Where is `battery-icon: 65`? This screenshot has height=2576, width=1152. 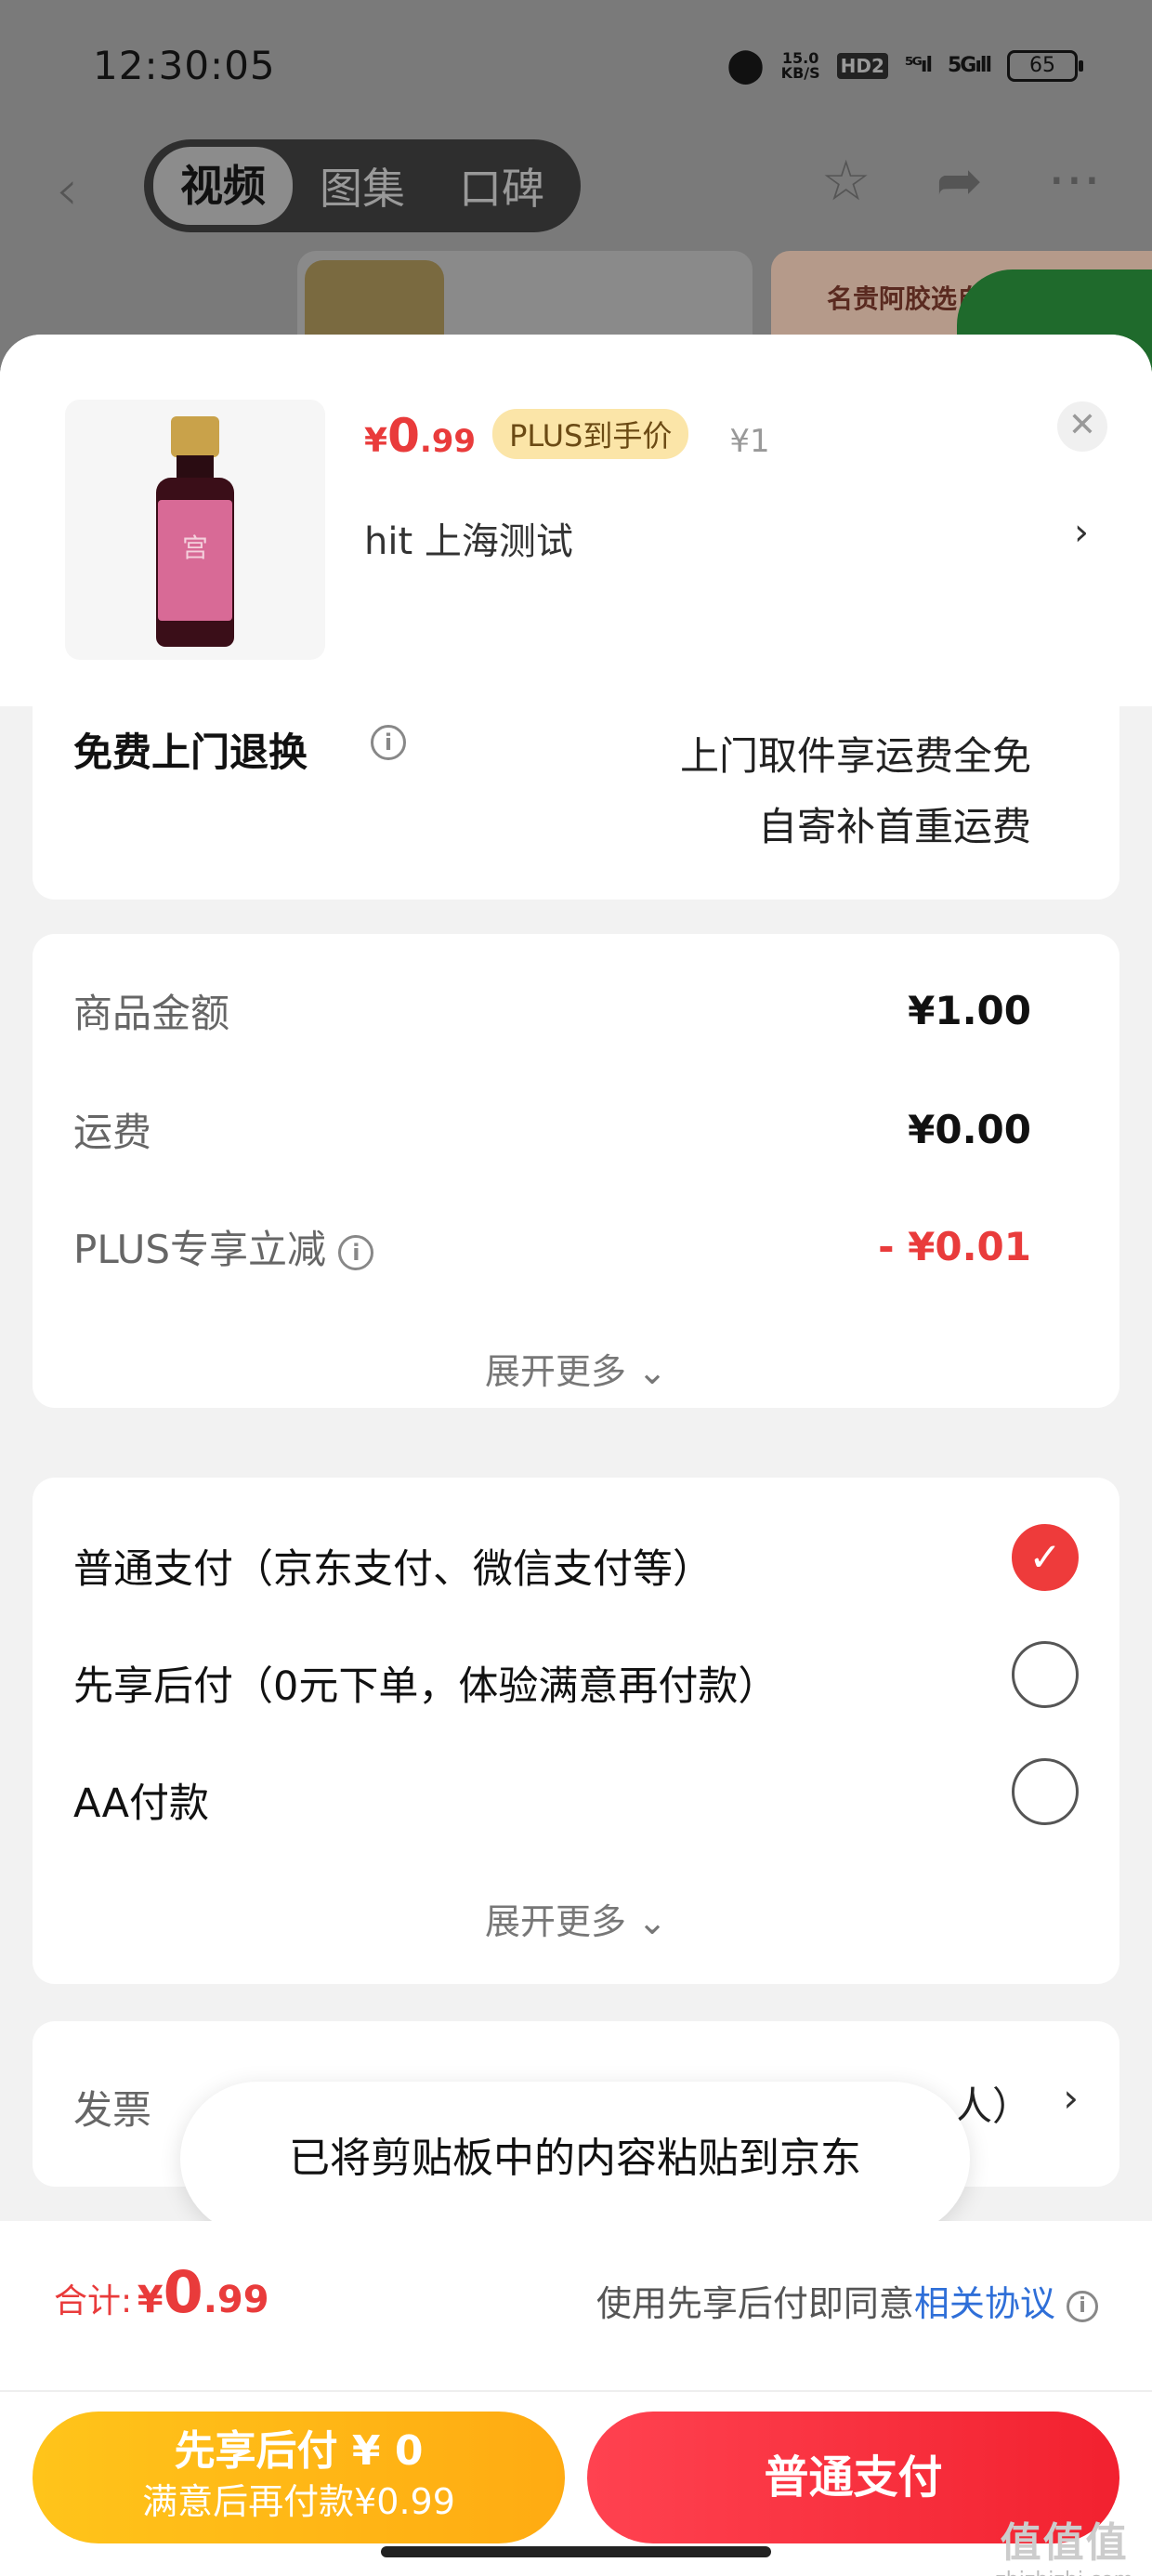 battery-icon: 65 is located at coordinates (1045, 65).